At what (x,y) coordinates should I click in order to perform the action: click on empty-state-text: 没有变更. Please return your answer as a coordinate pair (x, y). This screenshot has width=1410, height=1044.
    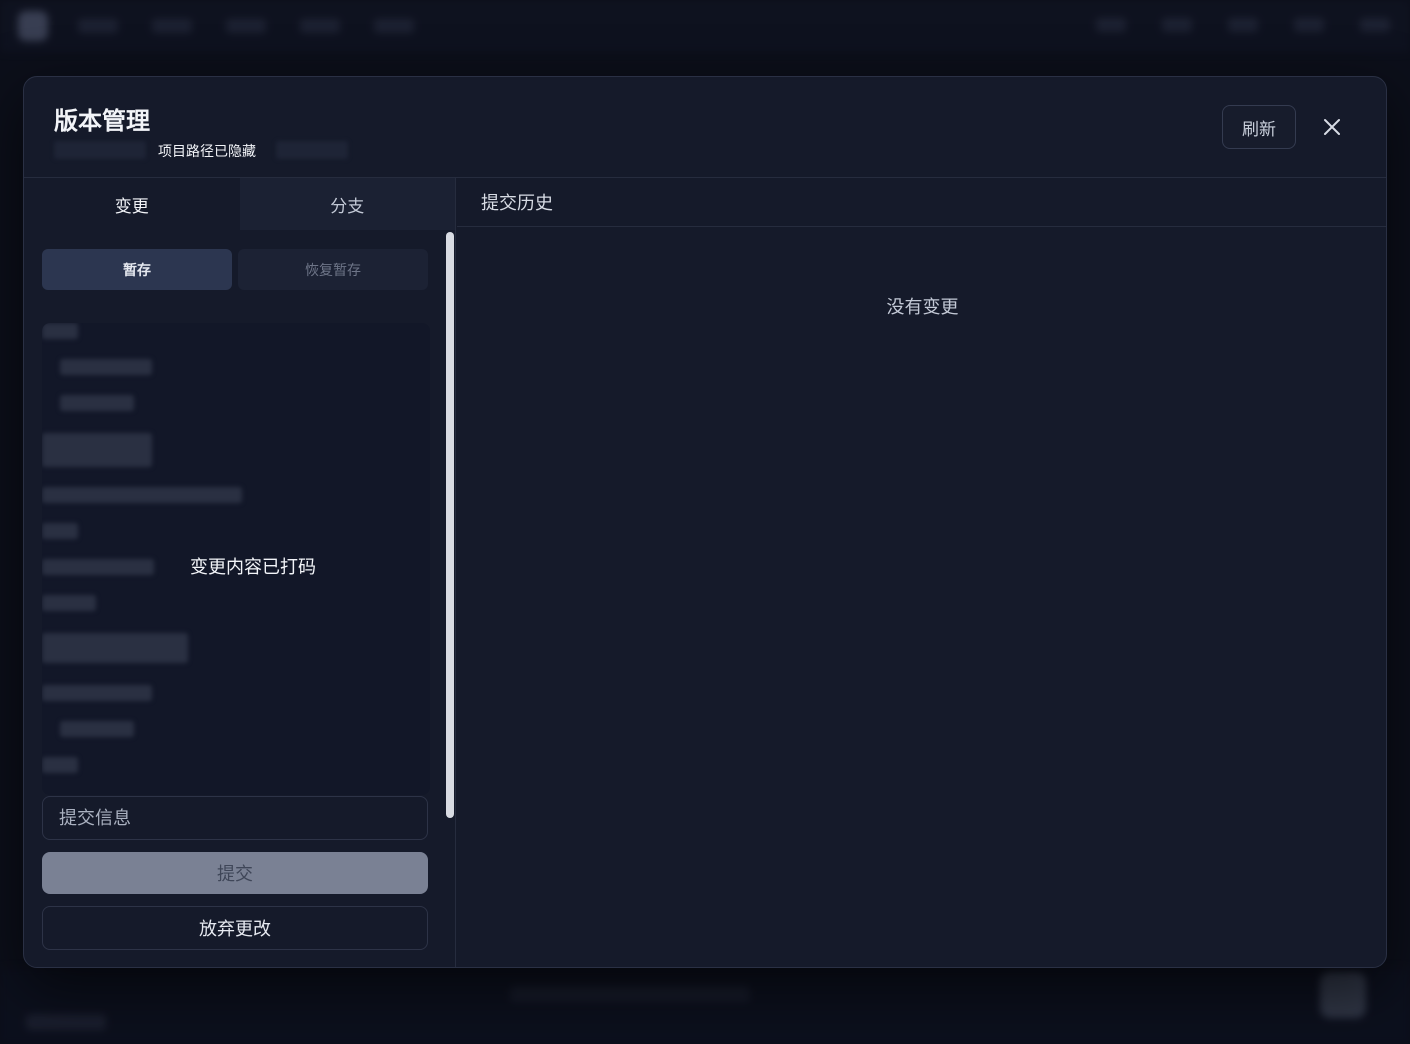
    Looking at the image, I should click on (922, 307).